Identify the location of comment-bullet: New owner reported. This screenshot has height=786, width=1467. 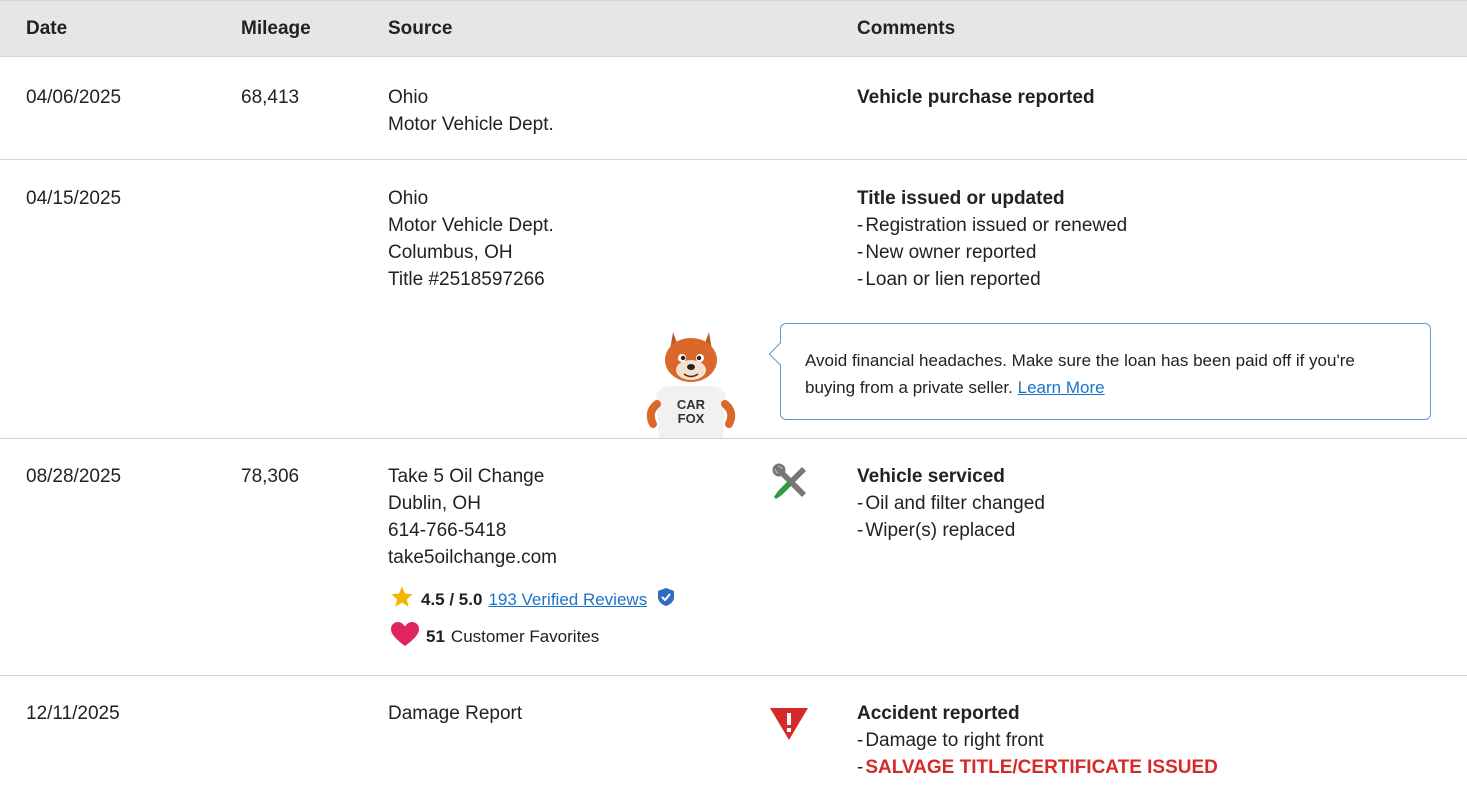
(992, 252).